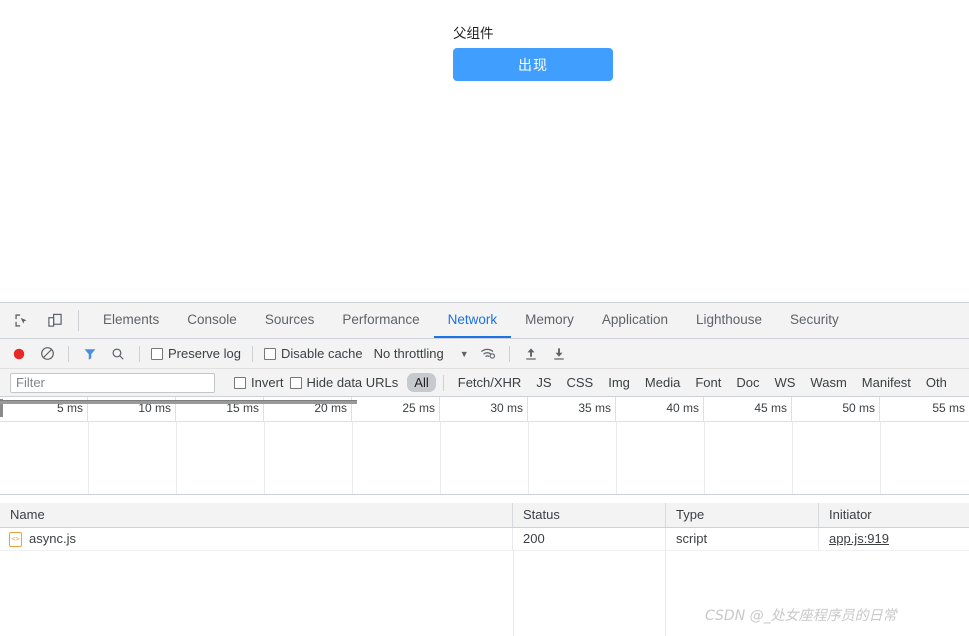 The image size is (969, 636). I want to click on chevron-down-icon: ▼, so click(464, 353).